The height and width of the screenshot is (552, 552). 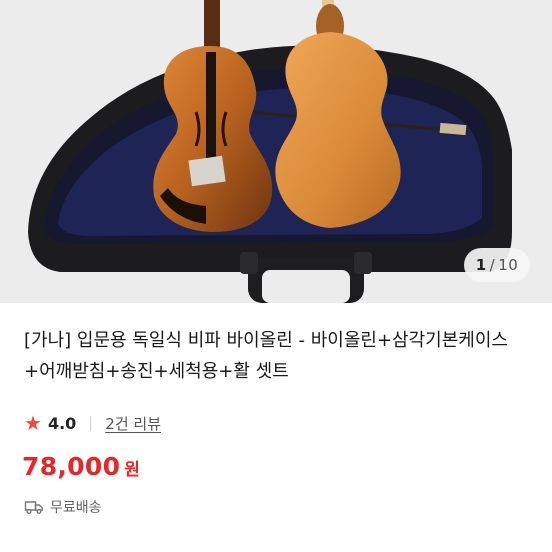 I want to click on shipping-info: 무료배송, so click(x=63, y=507).